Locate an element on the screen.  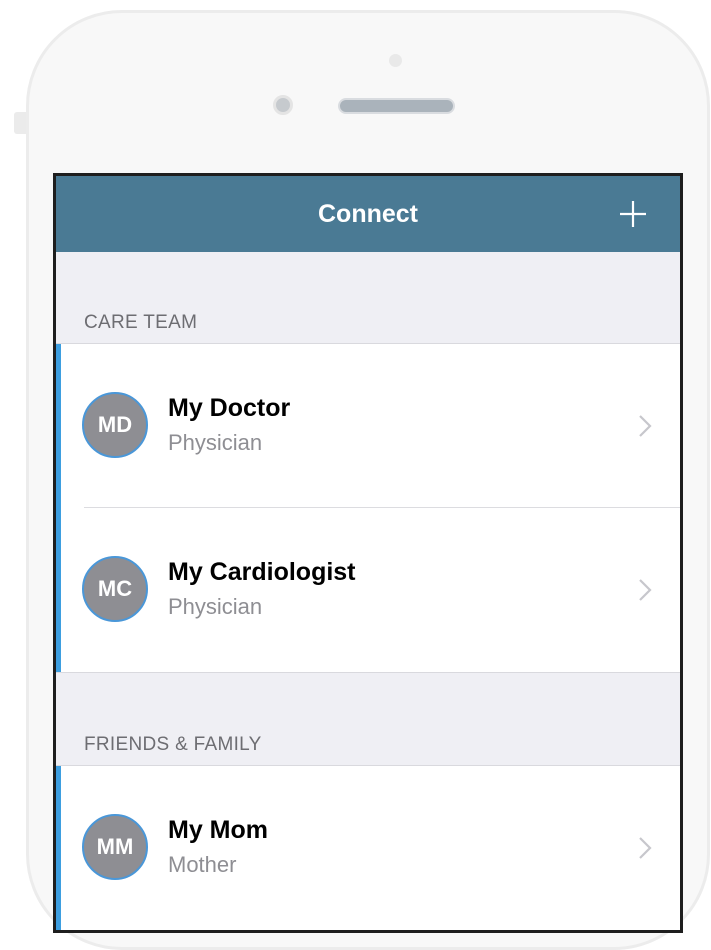
avatar: MD is located at coordinates (115, 425).